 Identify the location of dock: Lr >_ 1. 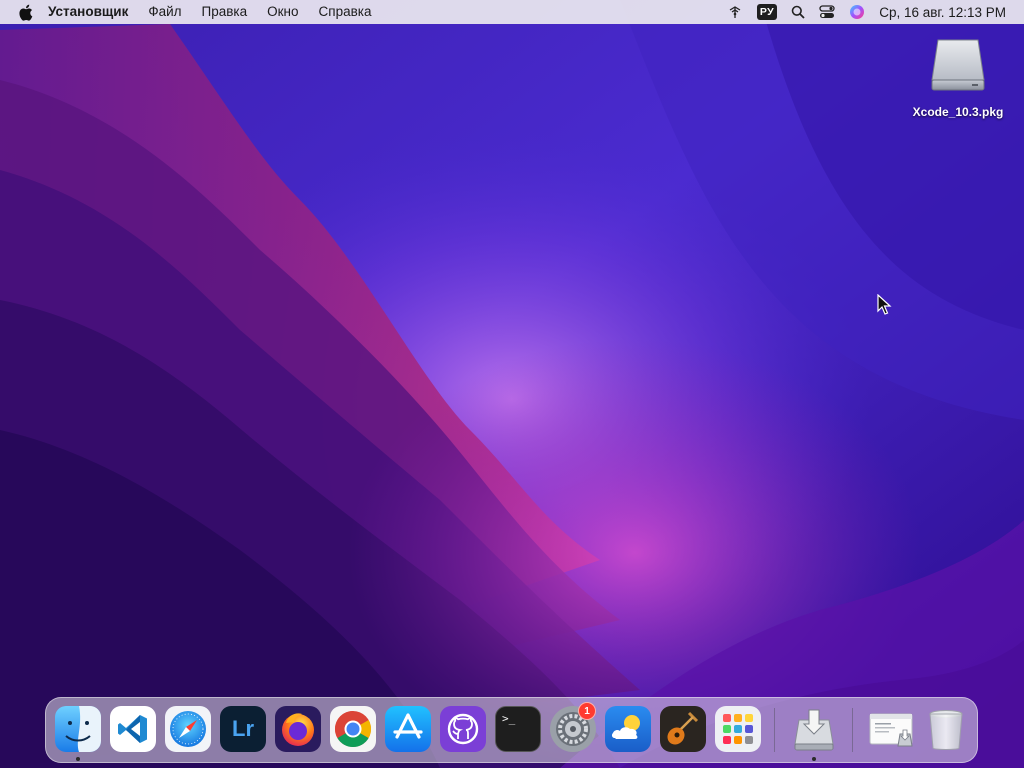
(511, 730).